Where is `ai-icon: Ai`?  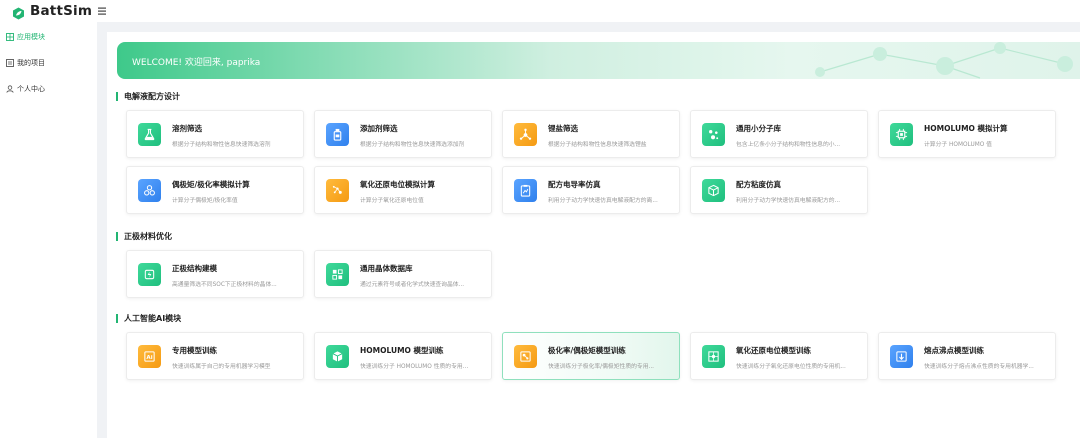 ai-icon: Ai is located at coordinates (149, 356).